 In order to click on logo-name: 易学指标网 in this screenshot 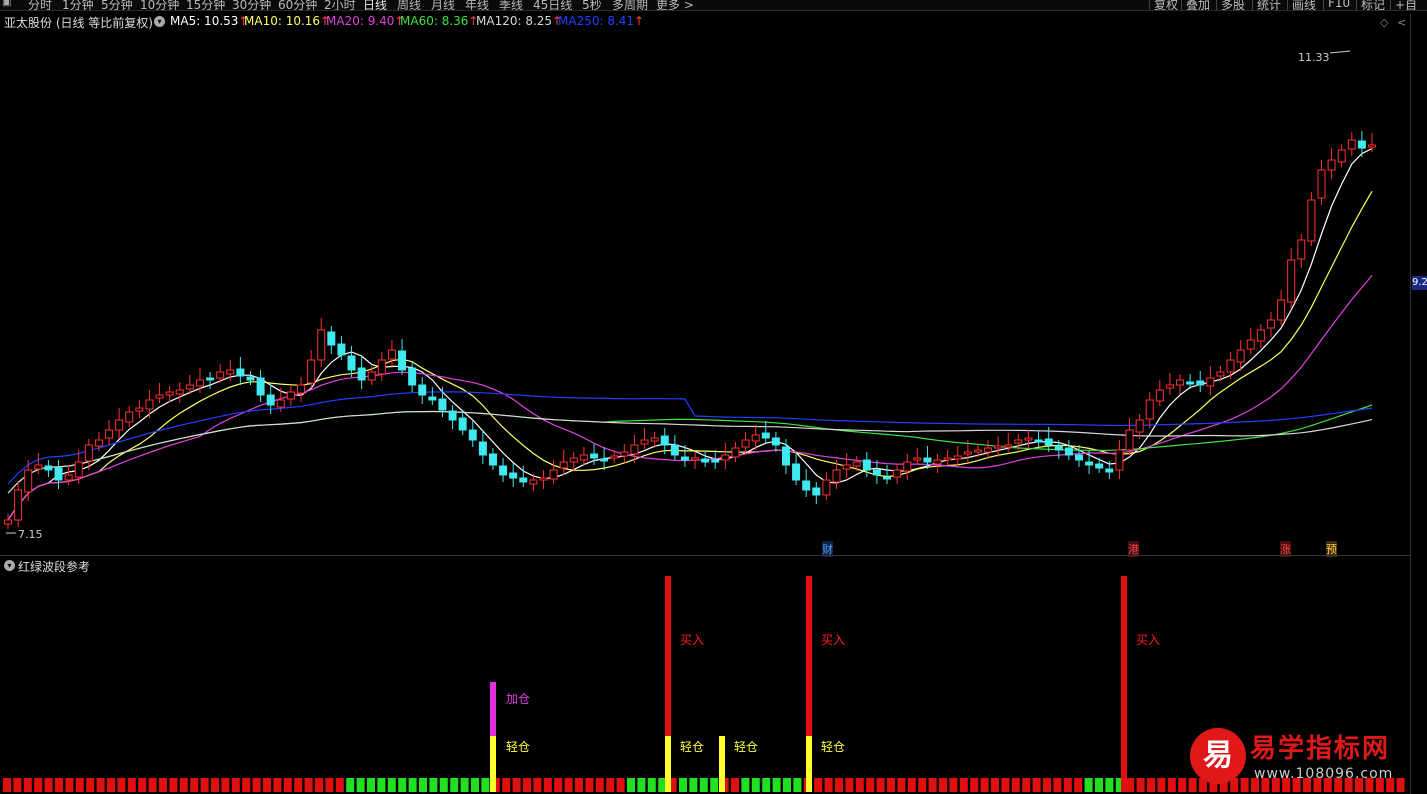, I will do `click(1320, 749)`.